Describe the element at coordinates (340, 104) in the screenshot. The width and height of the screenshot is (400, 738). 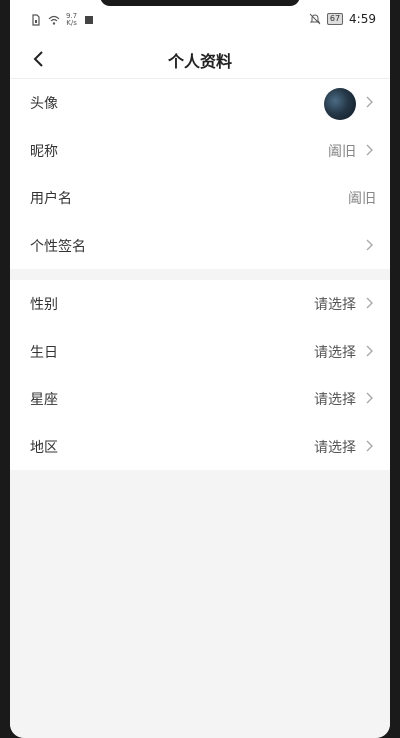
I see `avatar` at that location.